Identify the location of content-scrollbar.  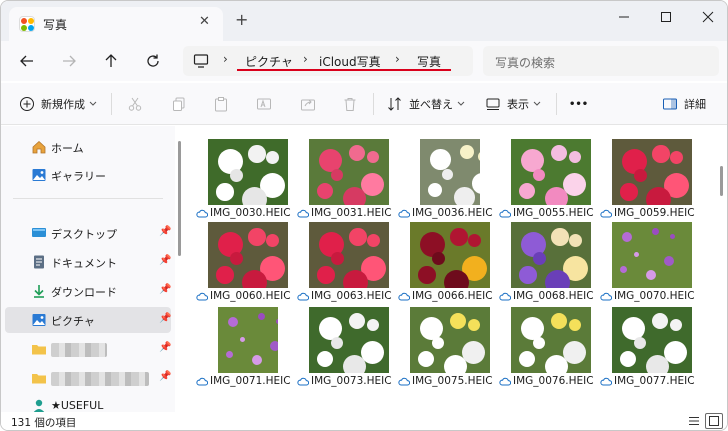
(721, 181).